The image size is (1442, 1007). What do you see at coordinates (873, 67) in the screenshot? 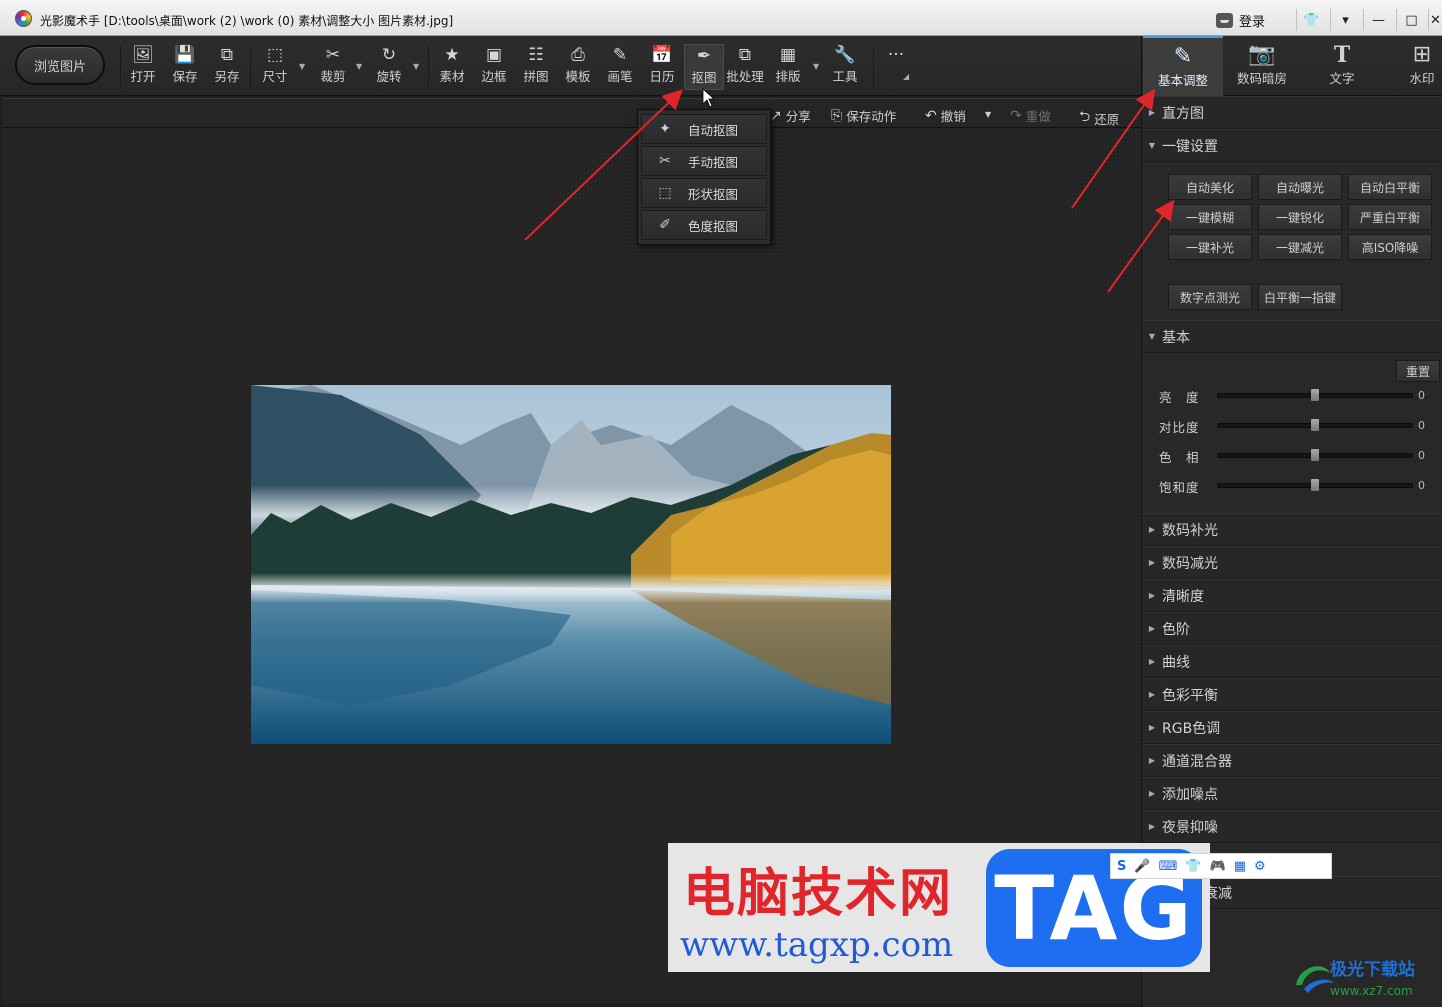
I see `toolbar-divider` at bounding box center [873, 67].